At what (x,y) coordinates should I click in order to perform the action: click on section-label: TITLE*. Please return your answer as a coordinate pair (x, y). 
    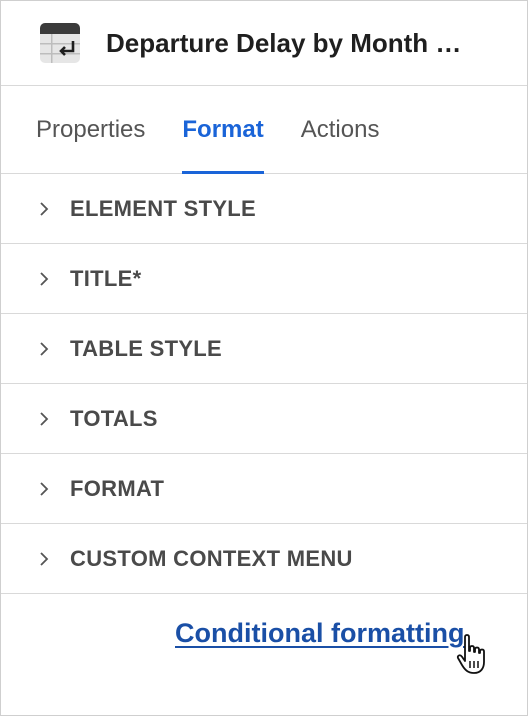
    Looking at the image, I should click on (106, 278).